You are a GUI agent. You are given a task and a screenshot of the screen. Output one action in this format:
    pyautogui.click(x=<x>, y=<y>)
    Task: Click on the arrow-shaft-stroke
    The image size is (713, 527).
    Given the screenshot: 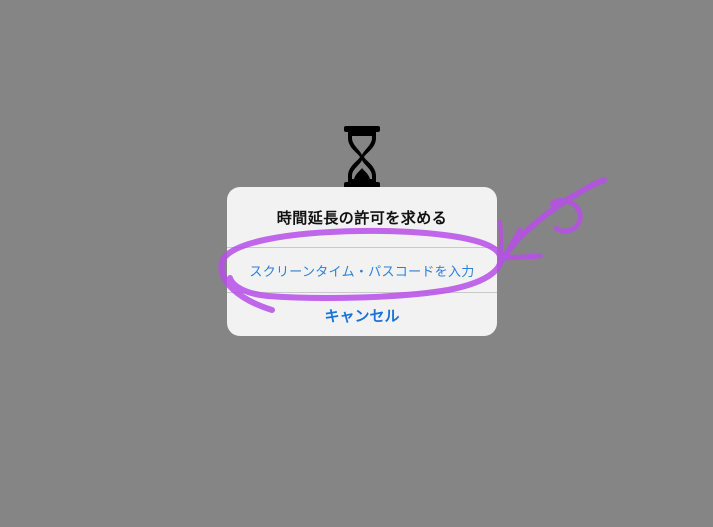 What is the action you would take?
    pyautogui.click(x=554, y=219)
    